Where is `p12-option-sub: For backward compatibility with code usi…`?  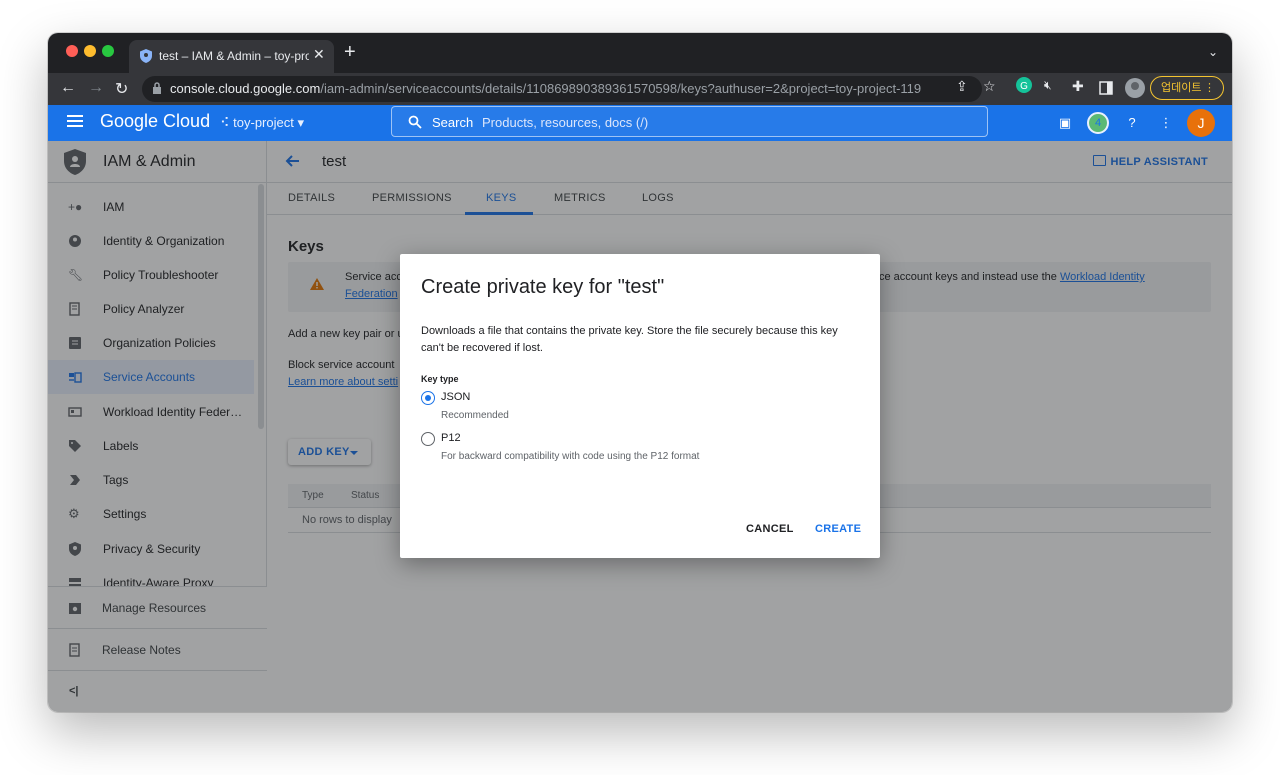
p12-option-sub: For backward compatibility with code usi… is located at coordinates (570, 456).